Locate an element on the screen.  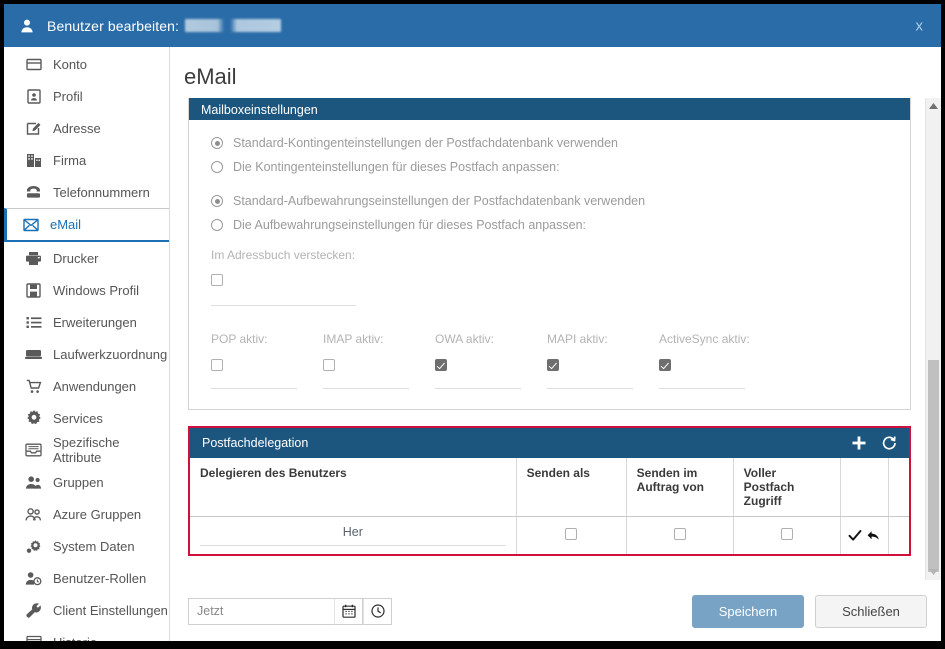
imap-active-checkbox is located at coordinates (329, 365).